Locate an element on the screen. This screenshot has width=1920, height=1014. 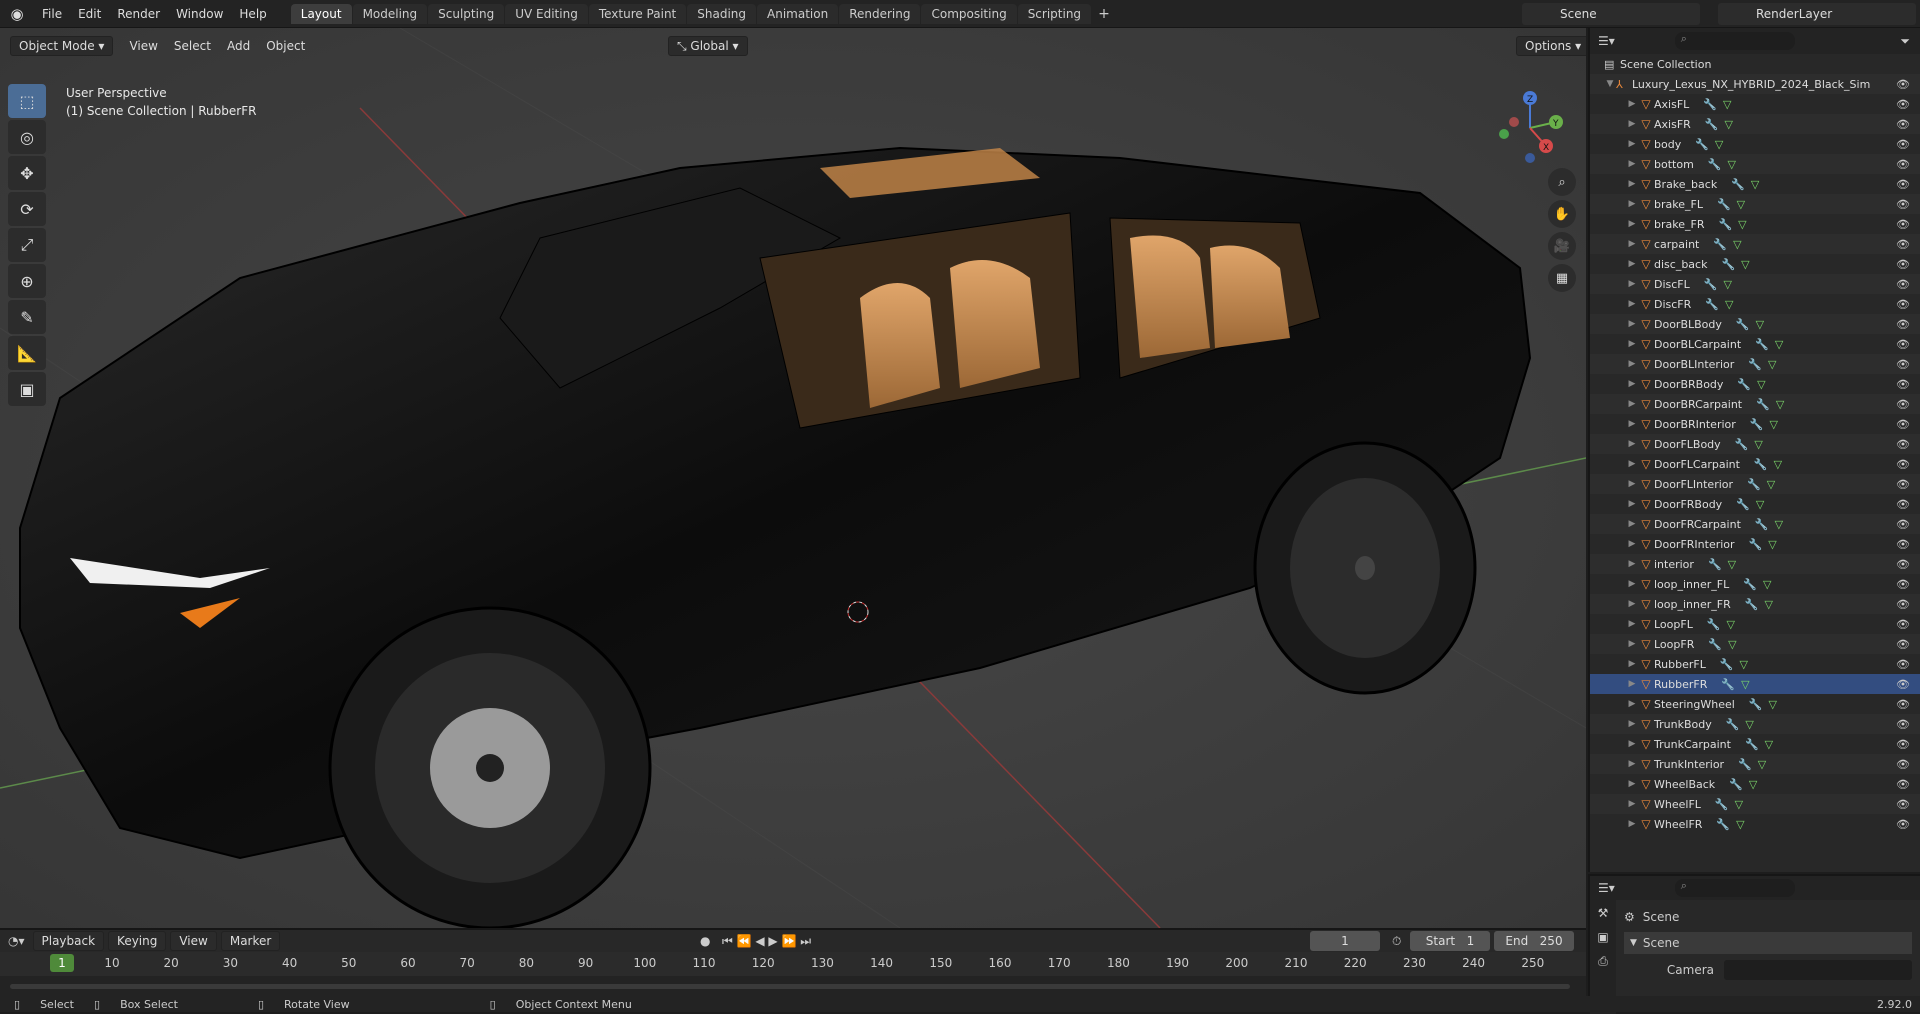
outliner-row: ▶ ▽ DoorBLCarpaint 🔧 ▽ 👁 is located at coordinates (1755, 344).